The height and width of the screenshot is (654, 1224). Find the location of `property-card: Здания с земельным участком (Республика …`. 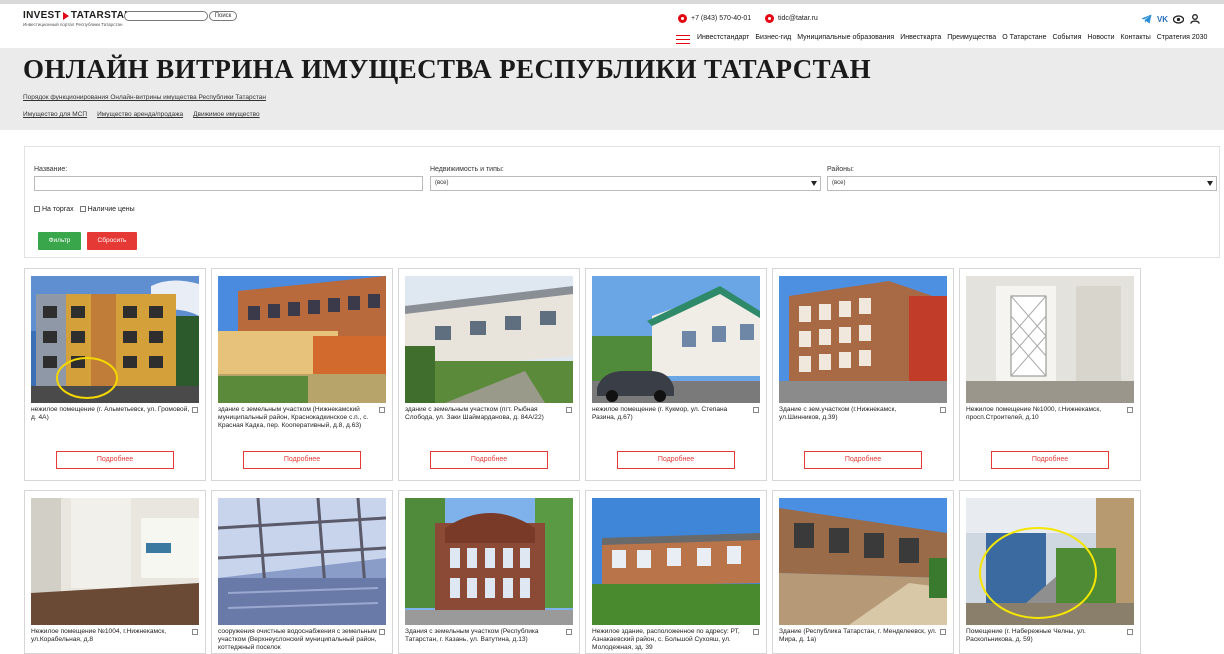

property-card: Здания с земельным участком (Республика … is located at coordinates (489, 572).